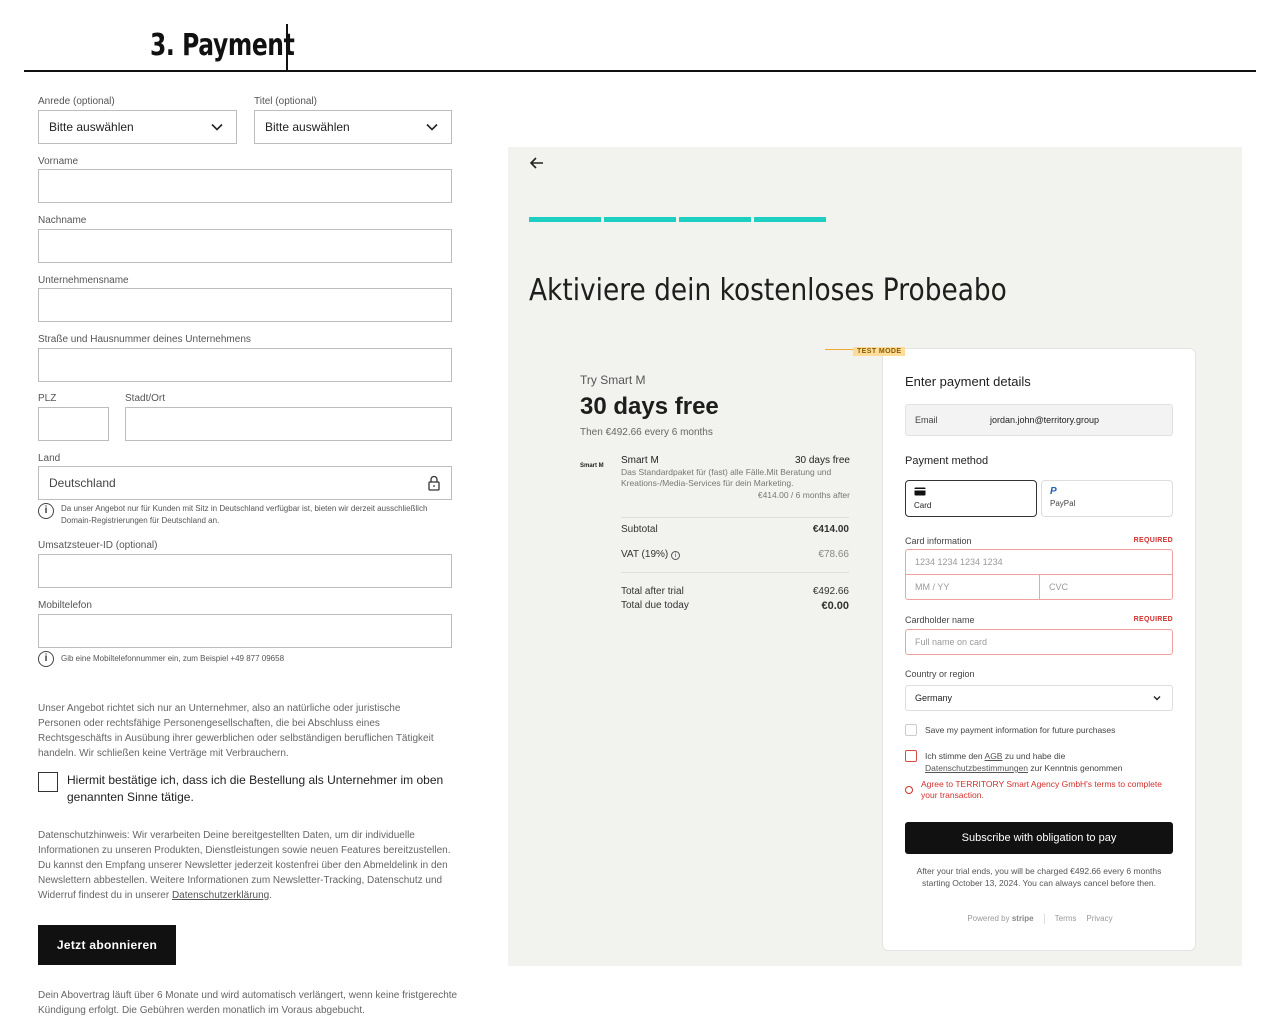 Image resolution: width=1280 pixels, height=1017 pixels. I want to click on anrede-label: Anrede (optional), so click(76, 101).